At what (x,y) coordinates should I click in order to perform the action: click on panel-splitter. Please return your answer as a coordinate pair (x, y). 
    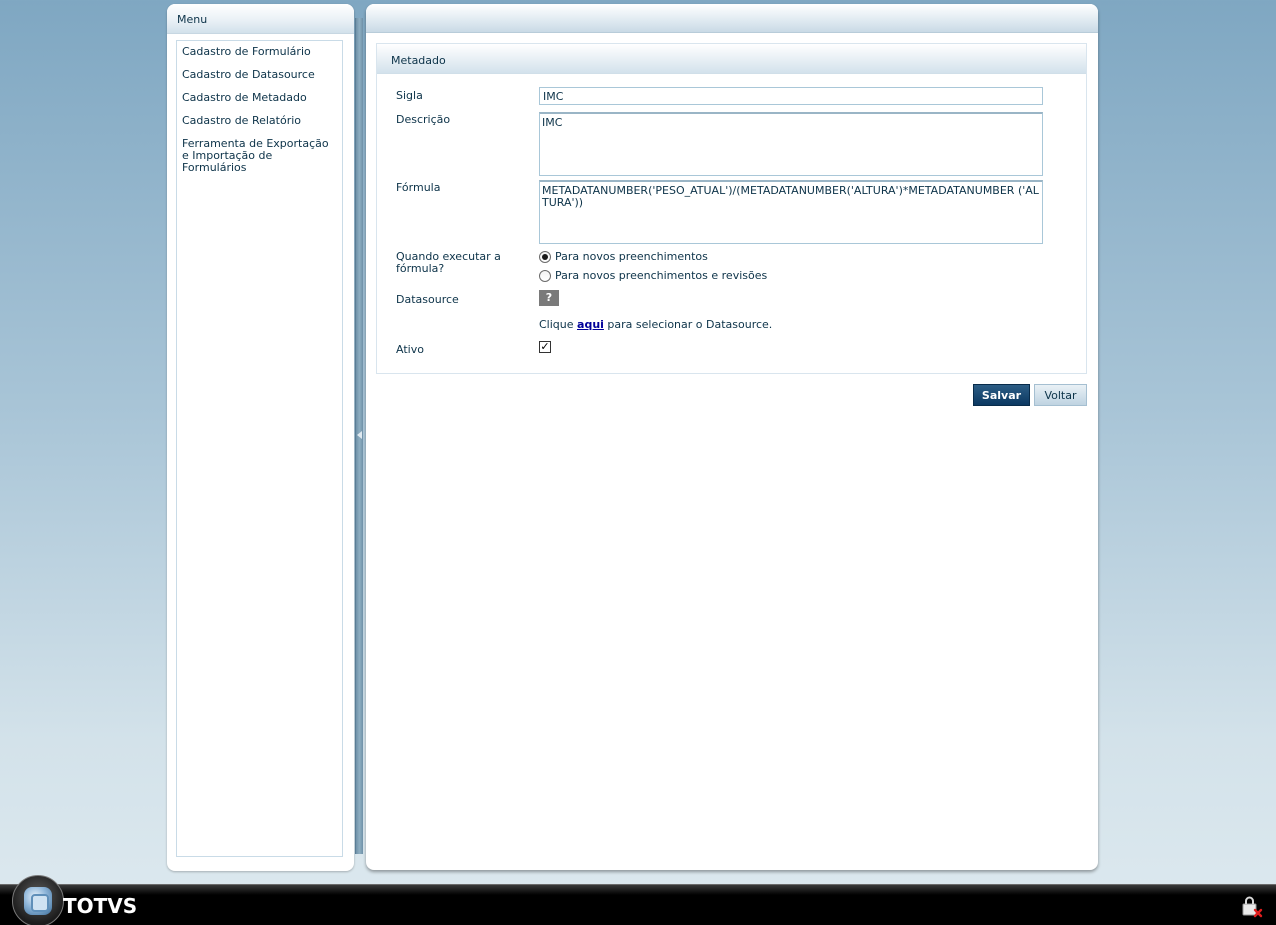
    Looking at the image, I should click on (359, 436).